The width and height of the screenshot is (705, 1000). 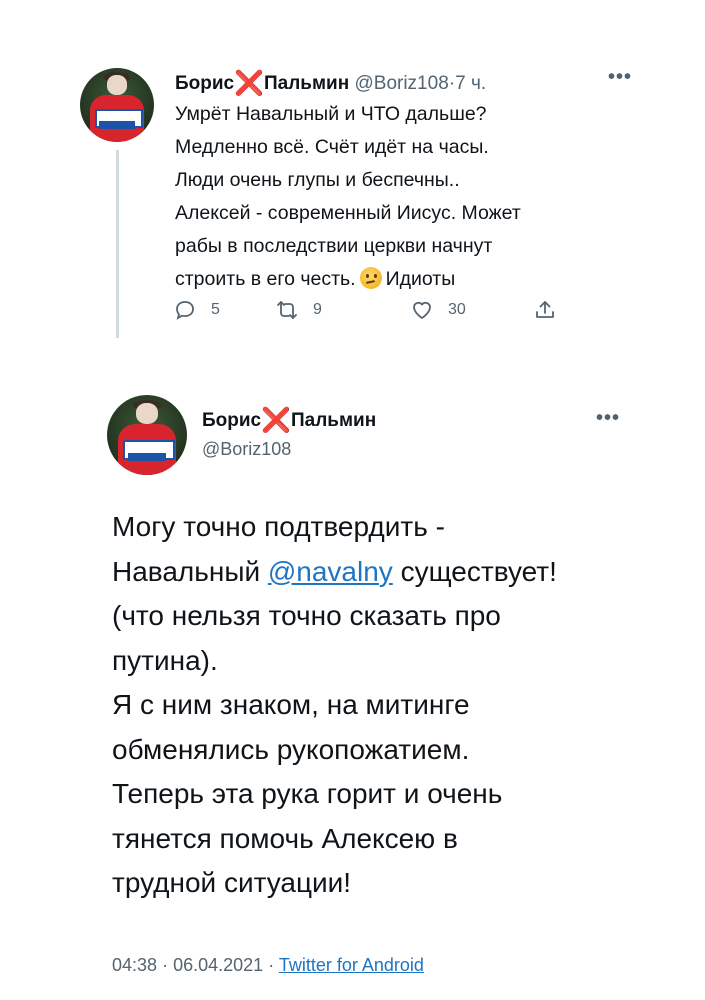 I want to click on reply-count: 5, so click(x=215, y=309).